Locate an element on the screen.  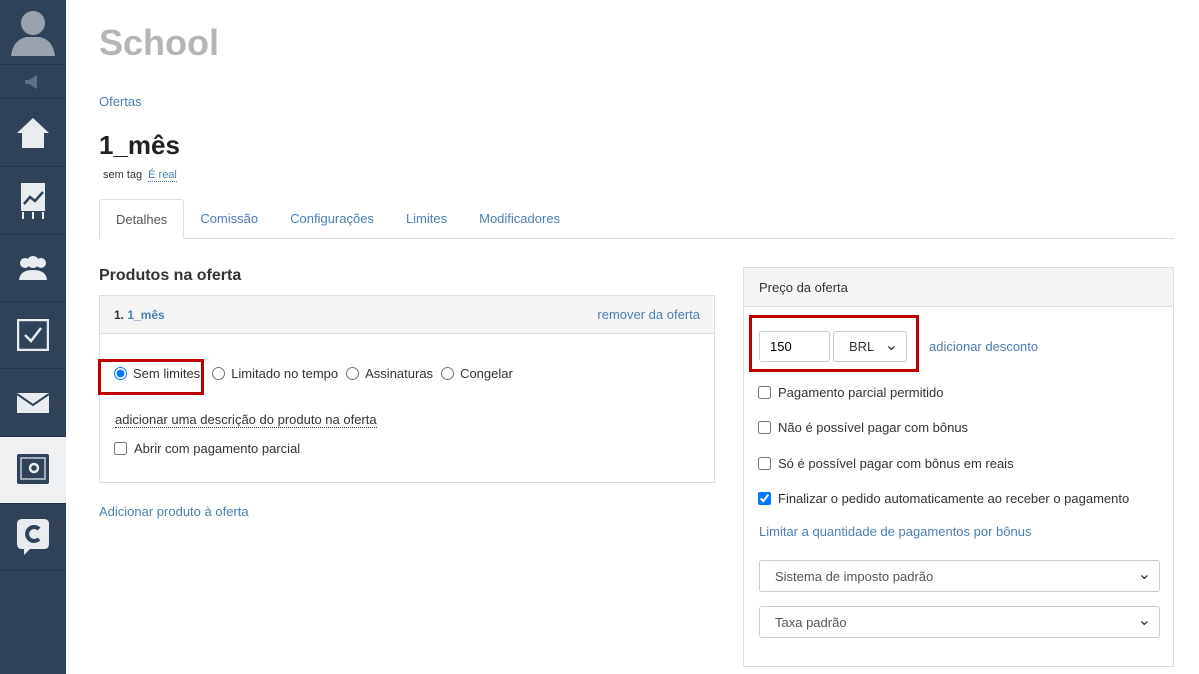
tab-settings: Configurações is located at coordinates (332, 218).